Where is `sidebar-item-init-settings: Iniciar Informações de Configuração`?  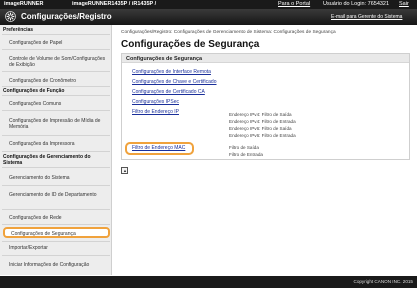
sidebar-item-init-settings: Iniciar Informações de Configuração is located at coordinates (56, 265).